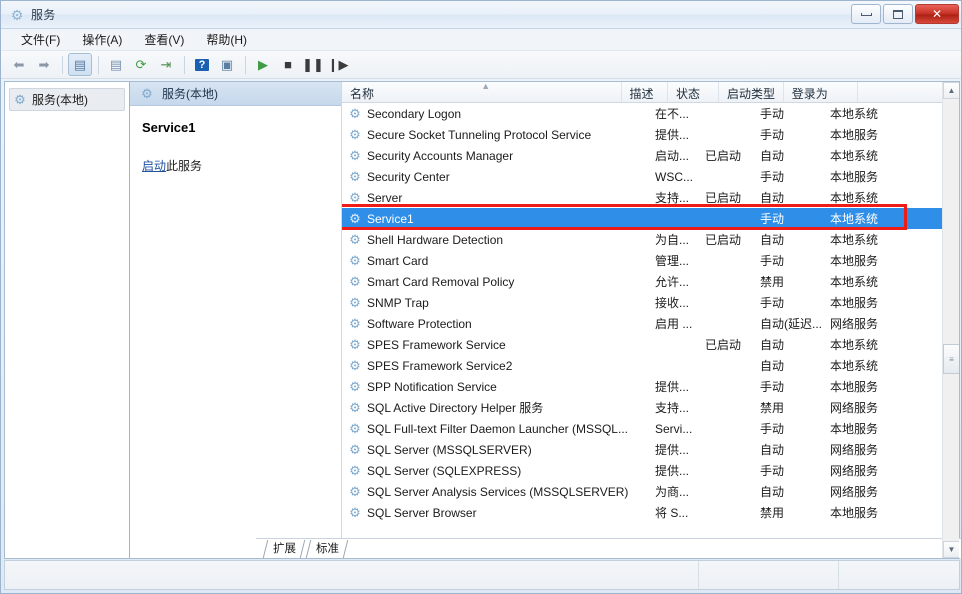 This screenshot has height=594, width=962. What do you see at coordinates (154, 166) in the screenshot?
I see `start-service-link: 启动` at bounding box center [154, 166].